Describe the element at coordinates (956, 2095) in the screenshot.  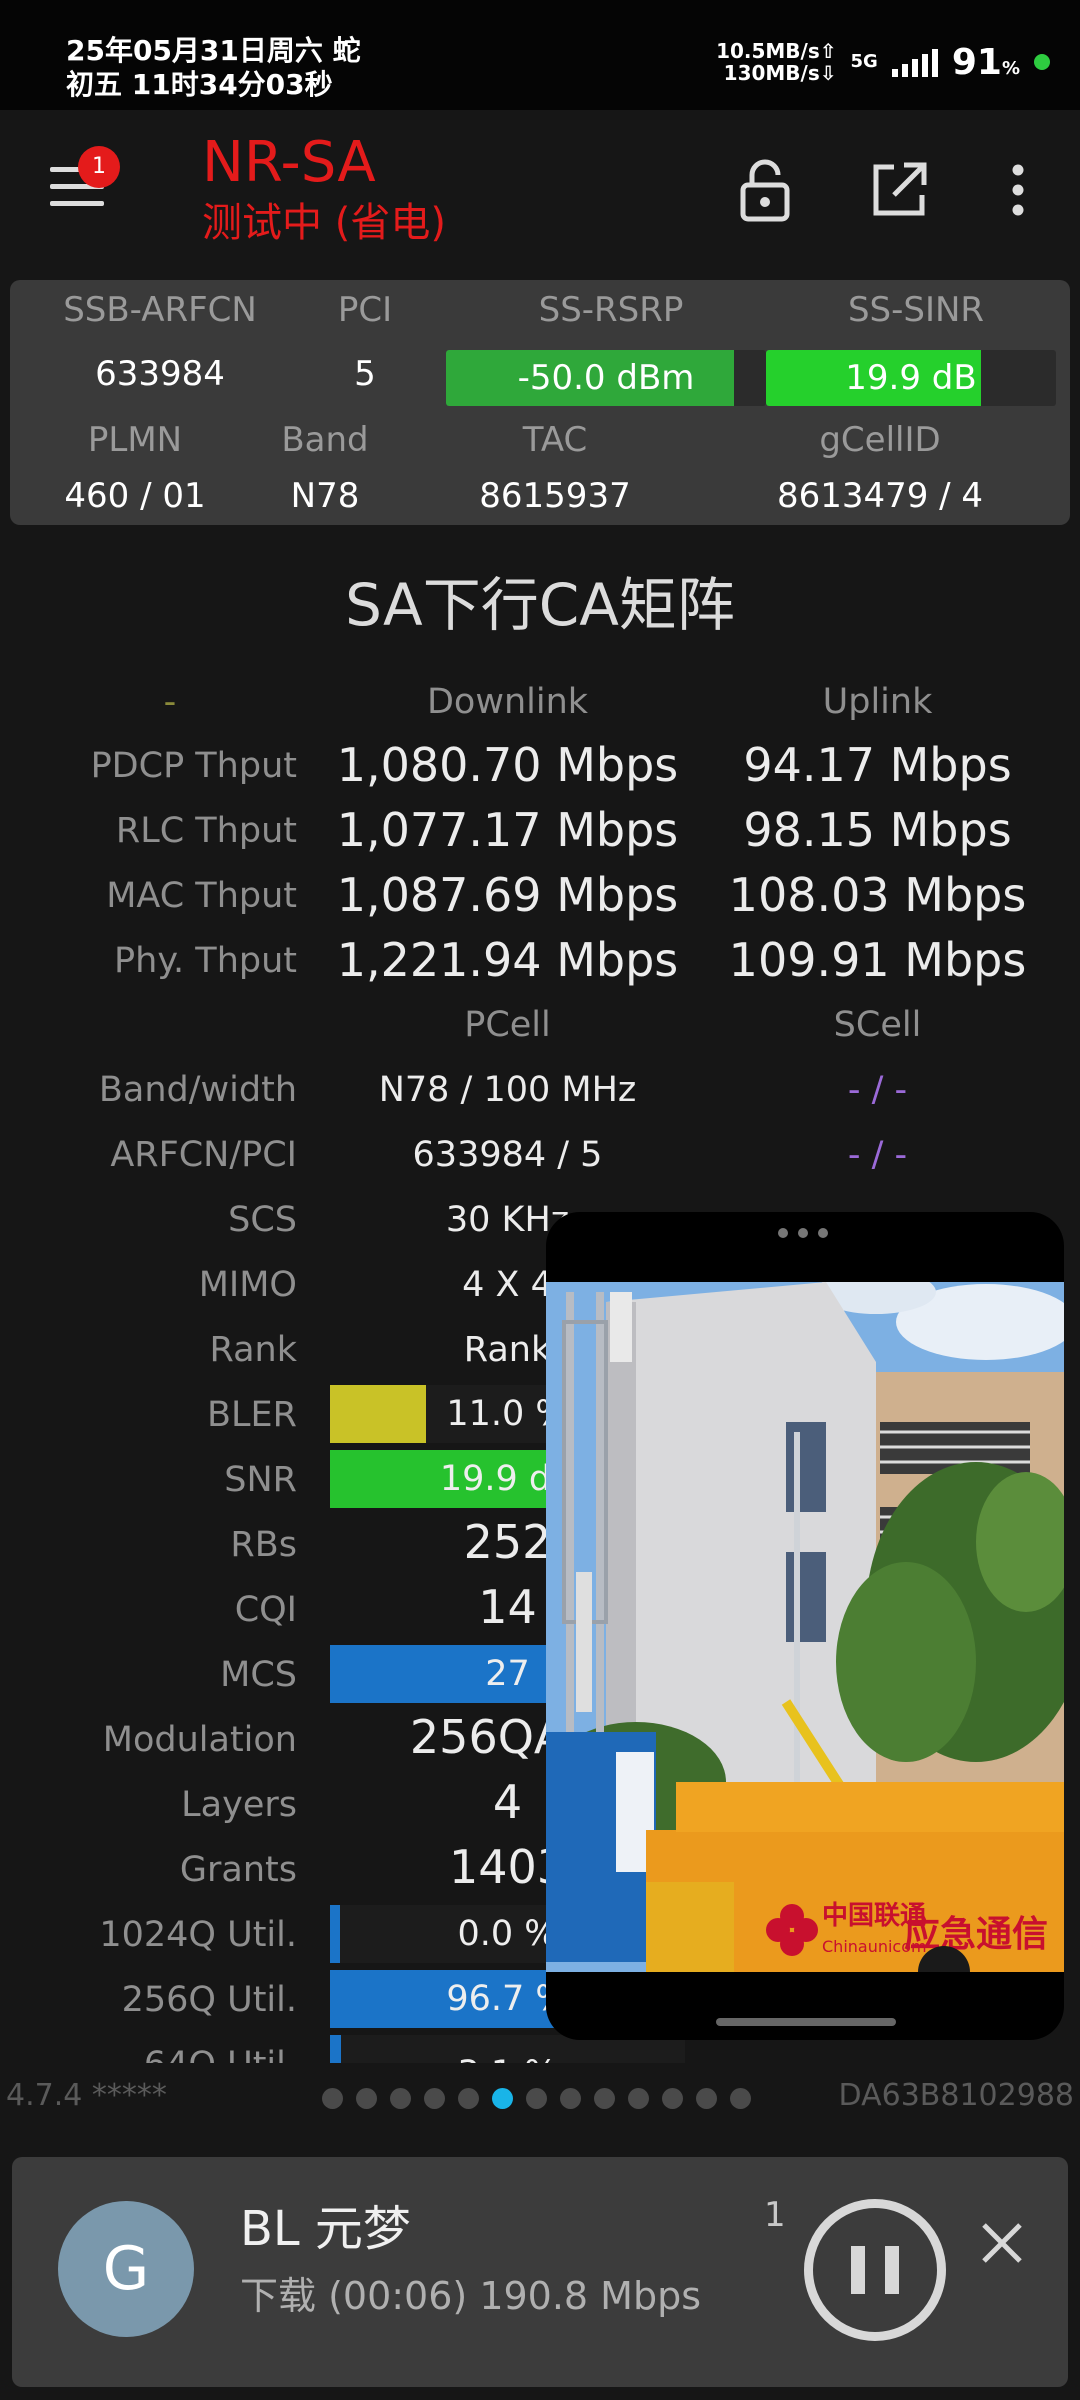
I see `device-id: DA63B8102988` at that location.